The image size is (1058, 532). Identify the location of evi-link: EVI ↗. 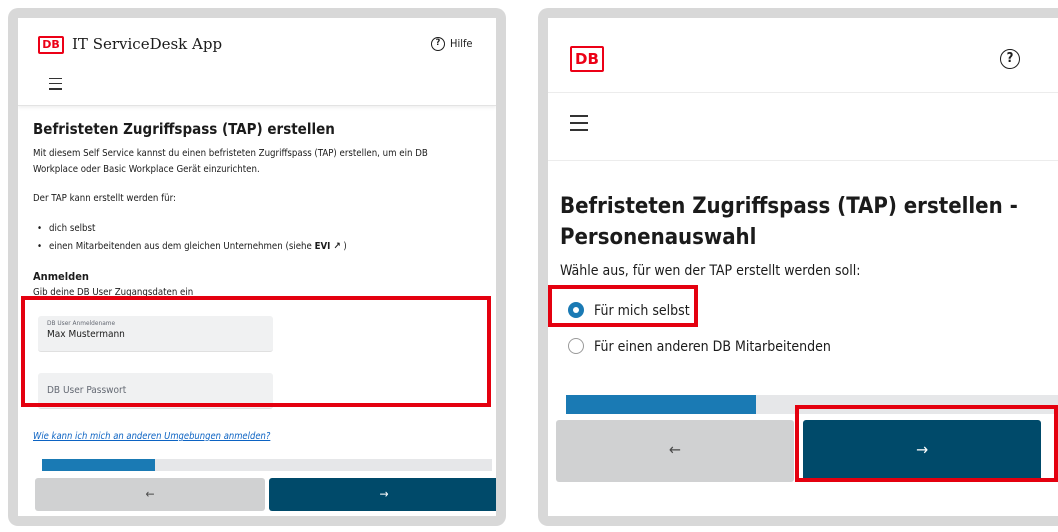
(328, 246).